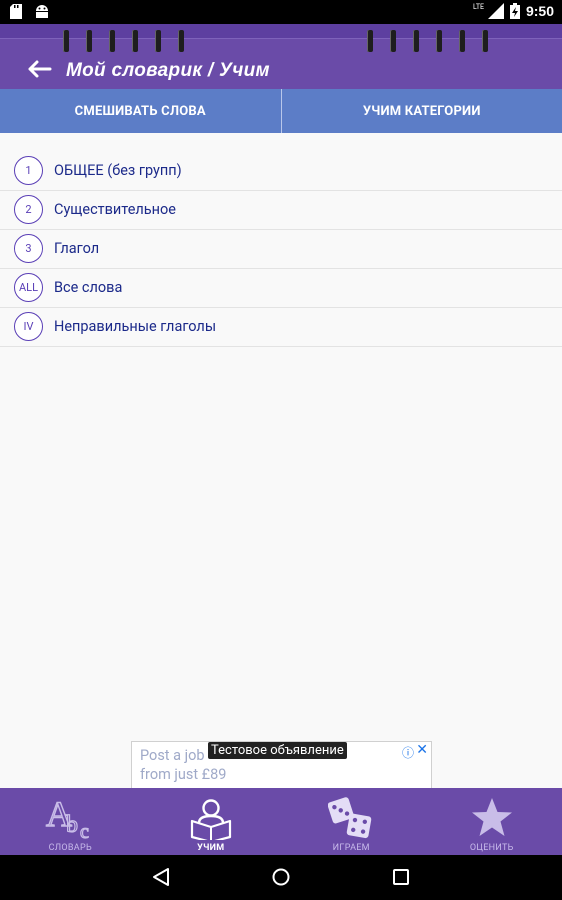 This screenshot has height=900, width=562. I want to click on category-label: Неправильные глаголы, so click(135, 326).